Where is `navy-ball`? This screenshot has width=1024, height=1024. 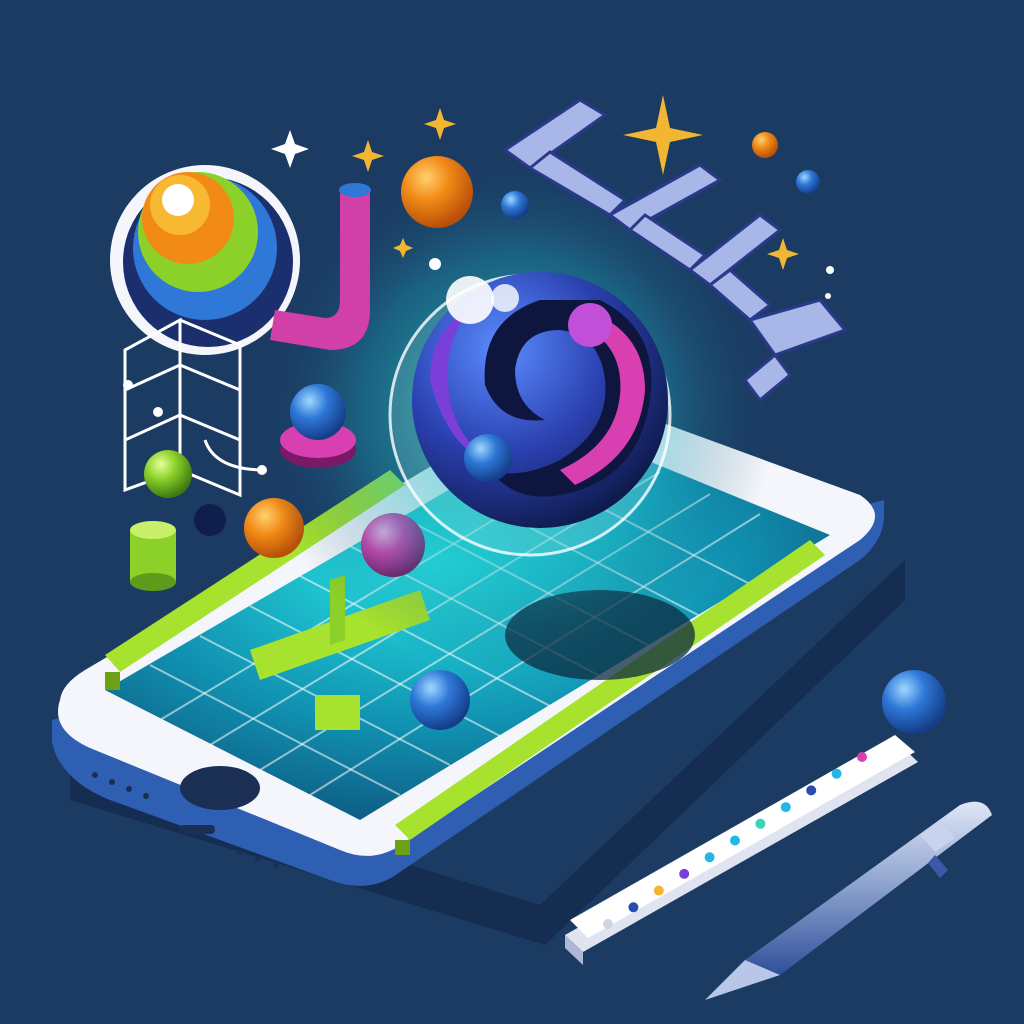 navy-ball is located at coordinates (210, 520).